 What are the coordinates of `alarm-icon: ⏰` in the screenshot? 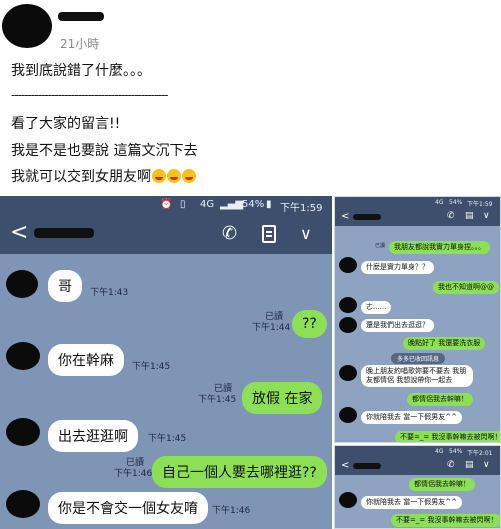 It's located at (166, 204).